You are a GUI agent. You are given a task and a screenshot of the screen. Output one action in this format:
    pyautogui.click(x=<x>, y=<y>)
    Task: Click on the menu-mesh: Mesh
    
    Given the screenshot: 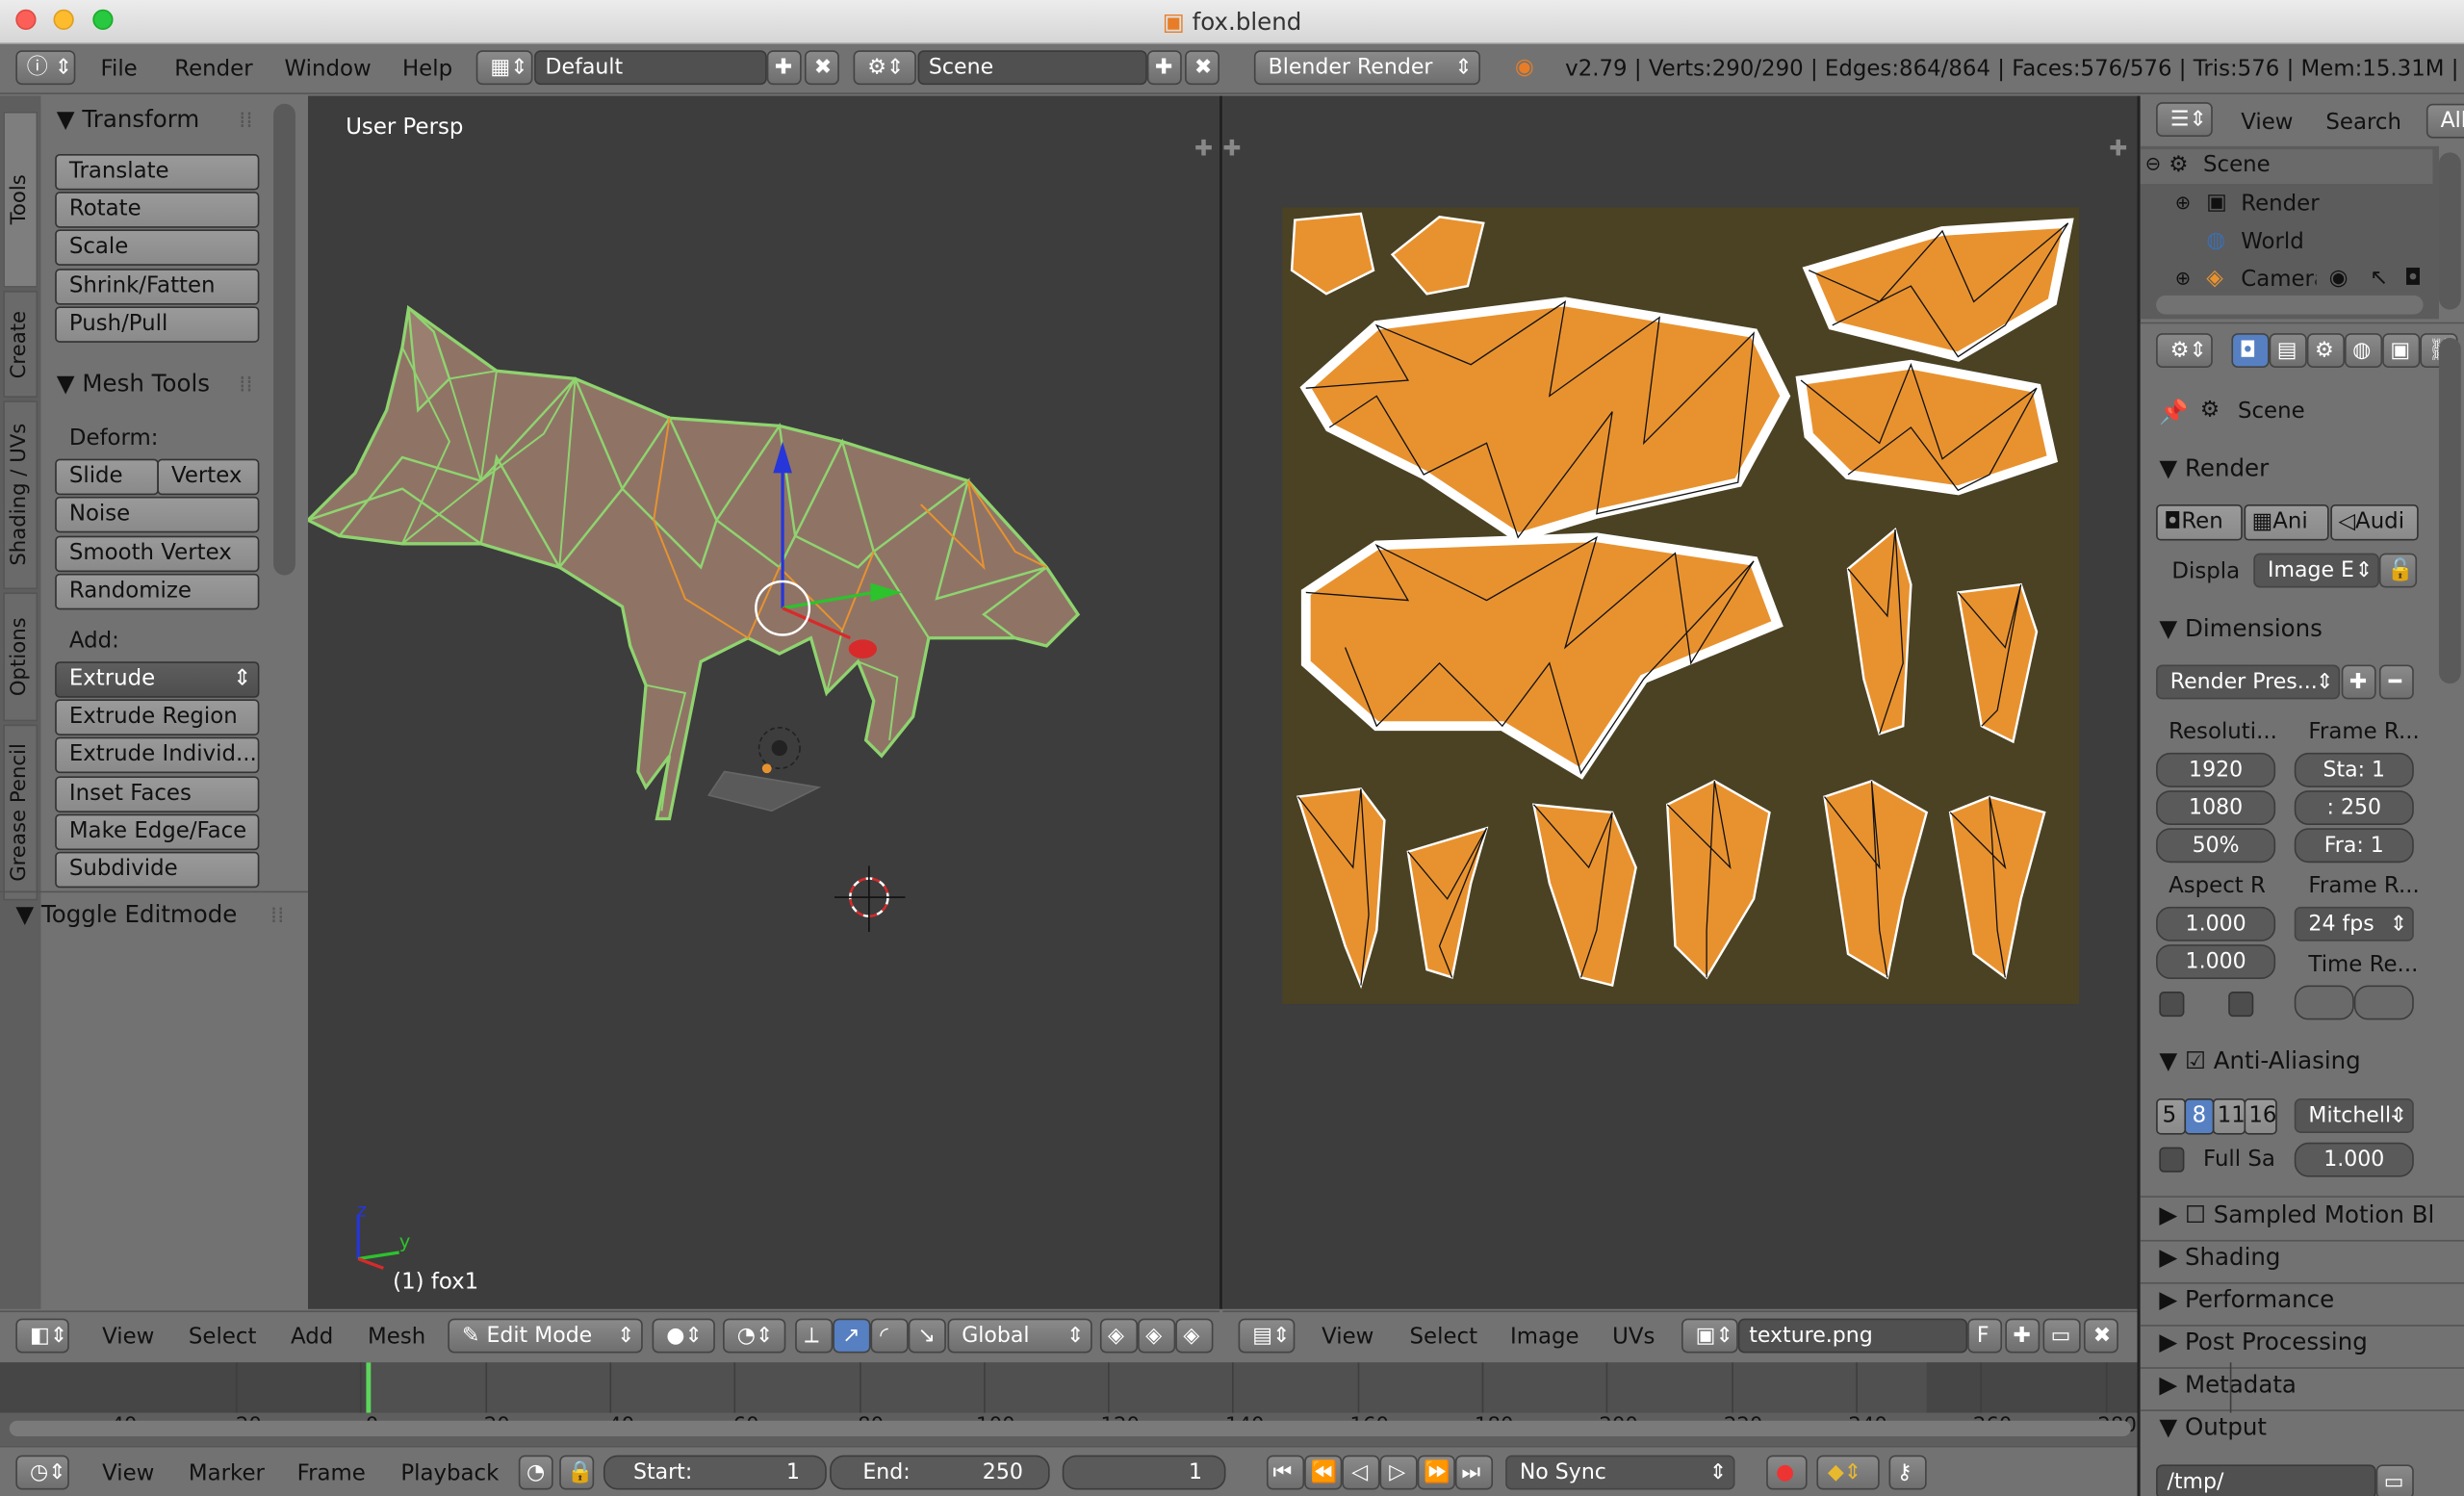 What is the action you would take?
    pyautogui.click(x=396, y=1337)
    